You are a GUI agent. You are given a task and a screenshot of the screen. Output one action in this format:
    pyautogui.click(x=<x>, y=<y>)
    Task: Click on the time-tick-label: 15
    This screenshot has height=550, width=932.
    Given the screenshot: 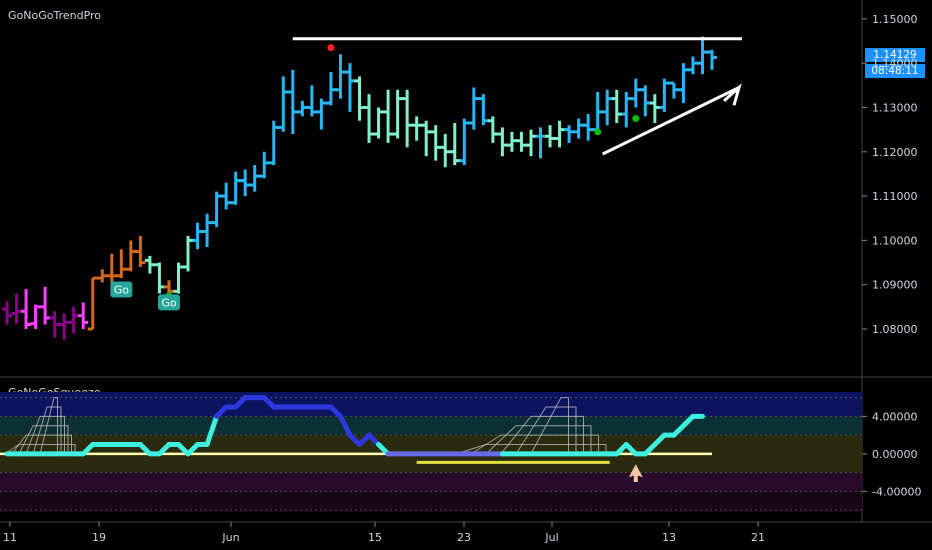 What is the action you would take?
    pyautogui.click(x=375, y=537)
    